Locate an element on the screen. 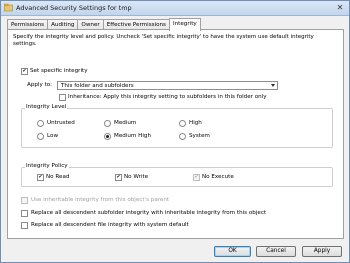  integrity-policy-title: Integrity Policy is located at coordinates (47, 166).